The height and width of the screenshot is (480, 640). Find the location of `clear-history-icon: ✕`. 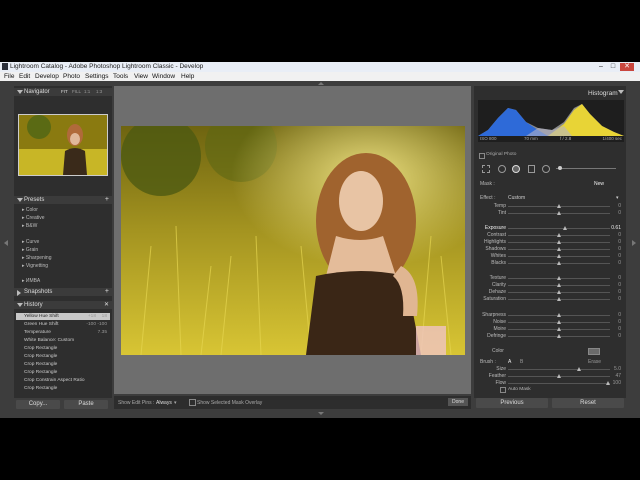

clear-history-icon: ✕ is located at coordinates (106, 304).